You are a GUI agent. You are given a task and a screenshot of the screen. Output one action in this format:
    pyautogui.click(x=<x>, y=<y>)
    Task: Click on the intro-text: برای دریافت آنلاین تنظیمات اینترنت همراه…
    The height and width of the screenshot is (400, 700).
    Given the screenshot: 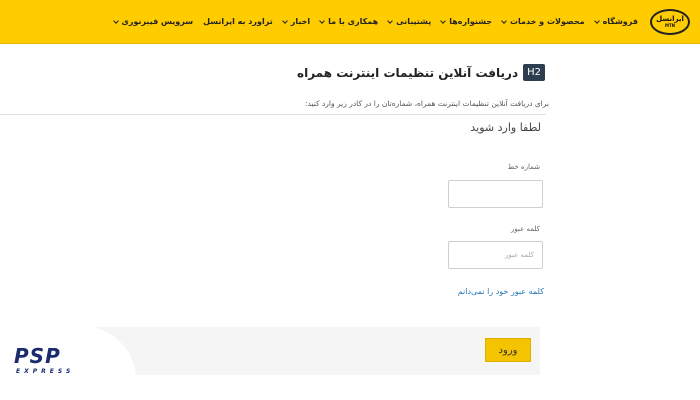 What is the action you would take?
    pyautogui.click(x=426, y=103)
    